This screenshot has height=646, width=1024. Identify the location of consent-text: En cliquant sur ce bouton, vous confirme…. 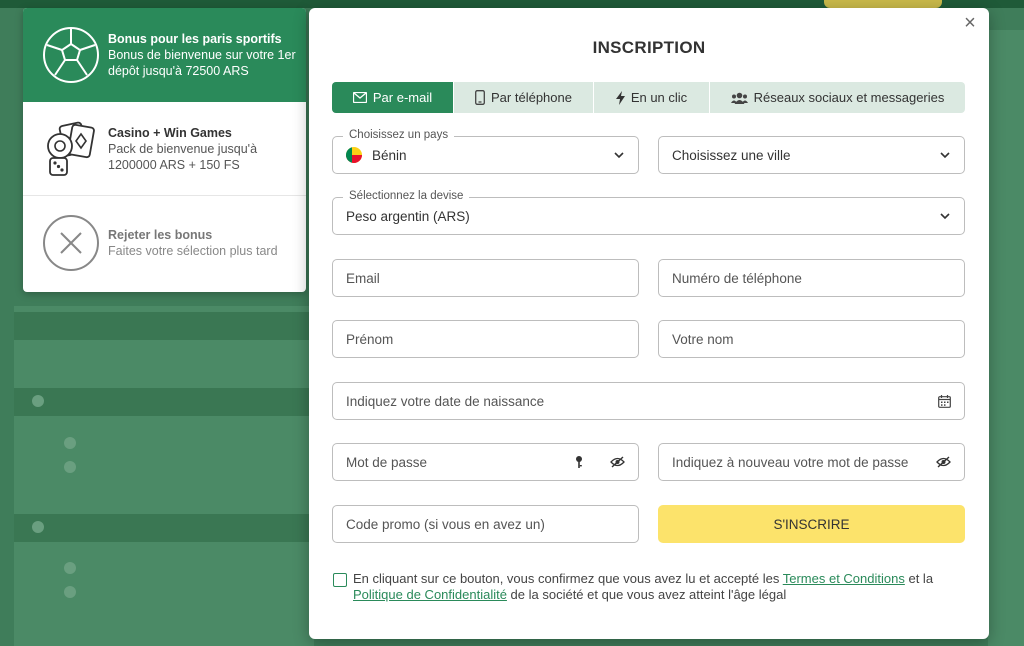
(660, 587).